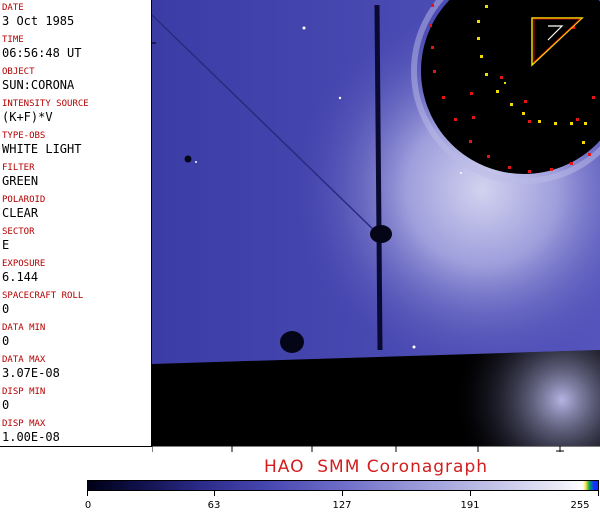 Image resolution: width=600 pixels, height=512 pixels. Describe the element at coordinates (214, 505) in the screenshot. I see `colorbar-tick-label: 63` at that location.